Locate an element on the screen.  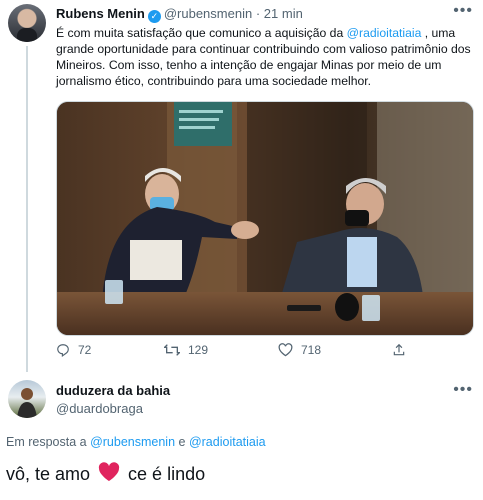
replying-to-conjunction: e is located at coordinates (182, 442).